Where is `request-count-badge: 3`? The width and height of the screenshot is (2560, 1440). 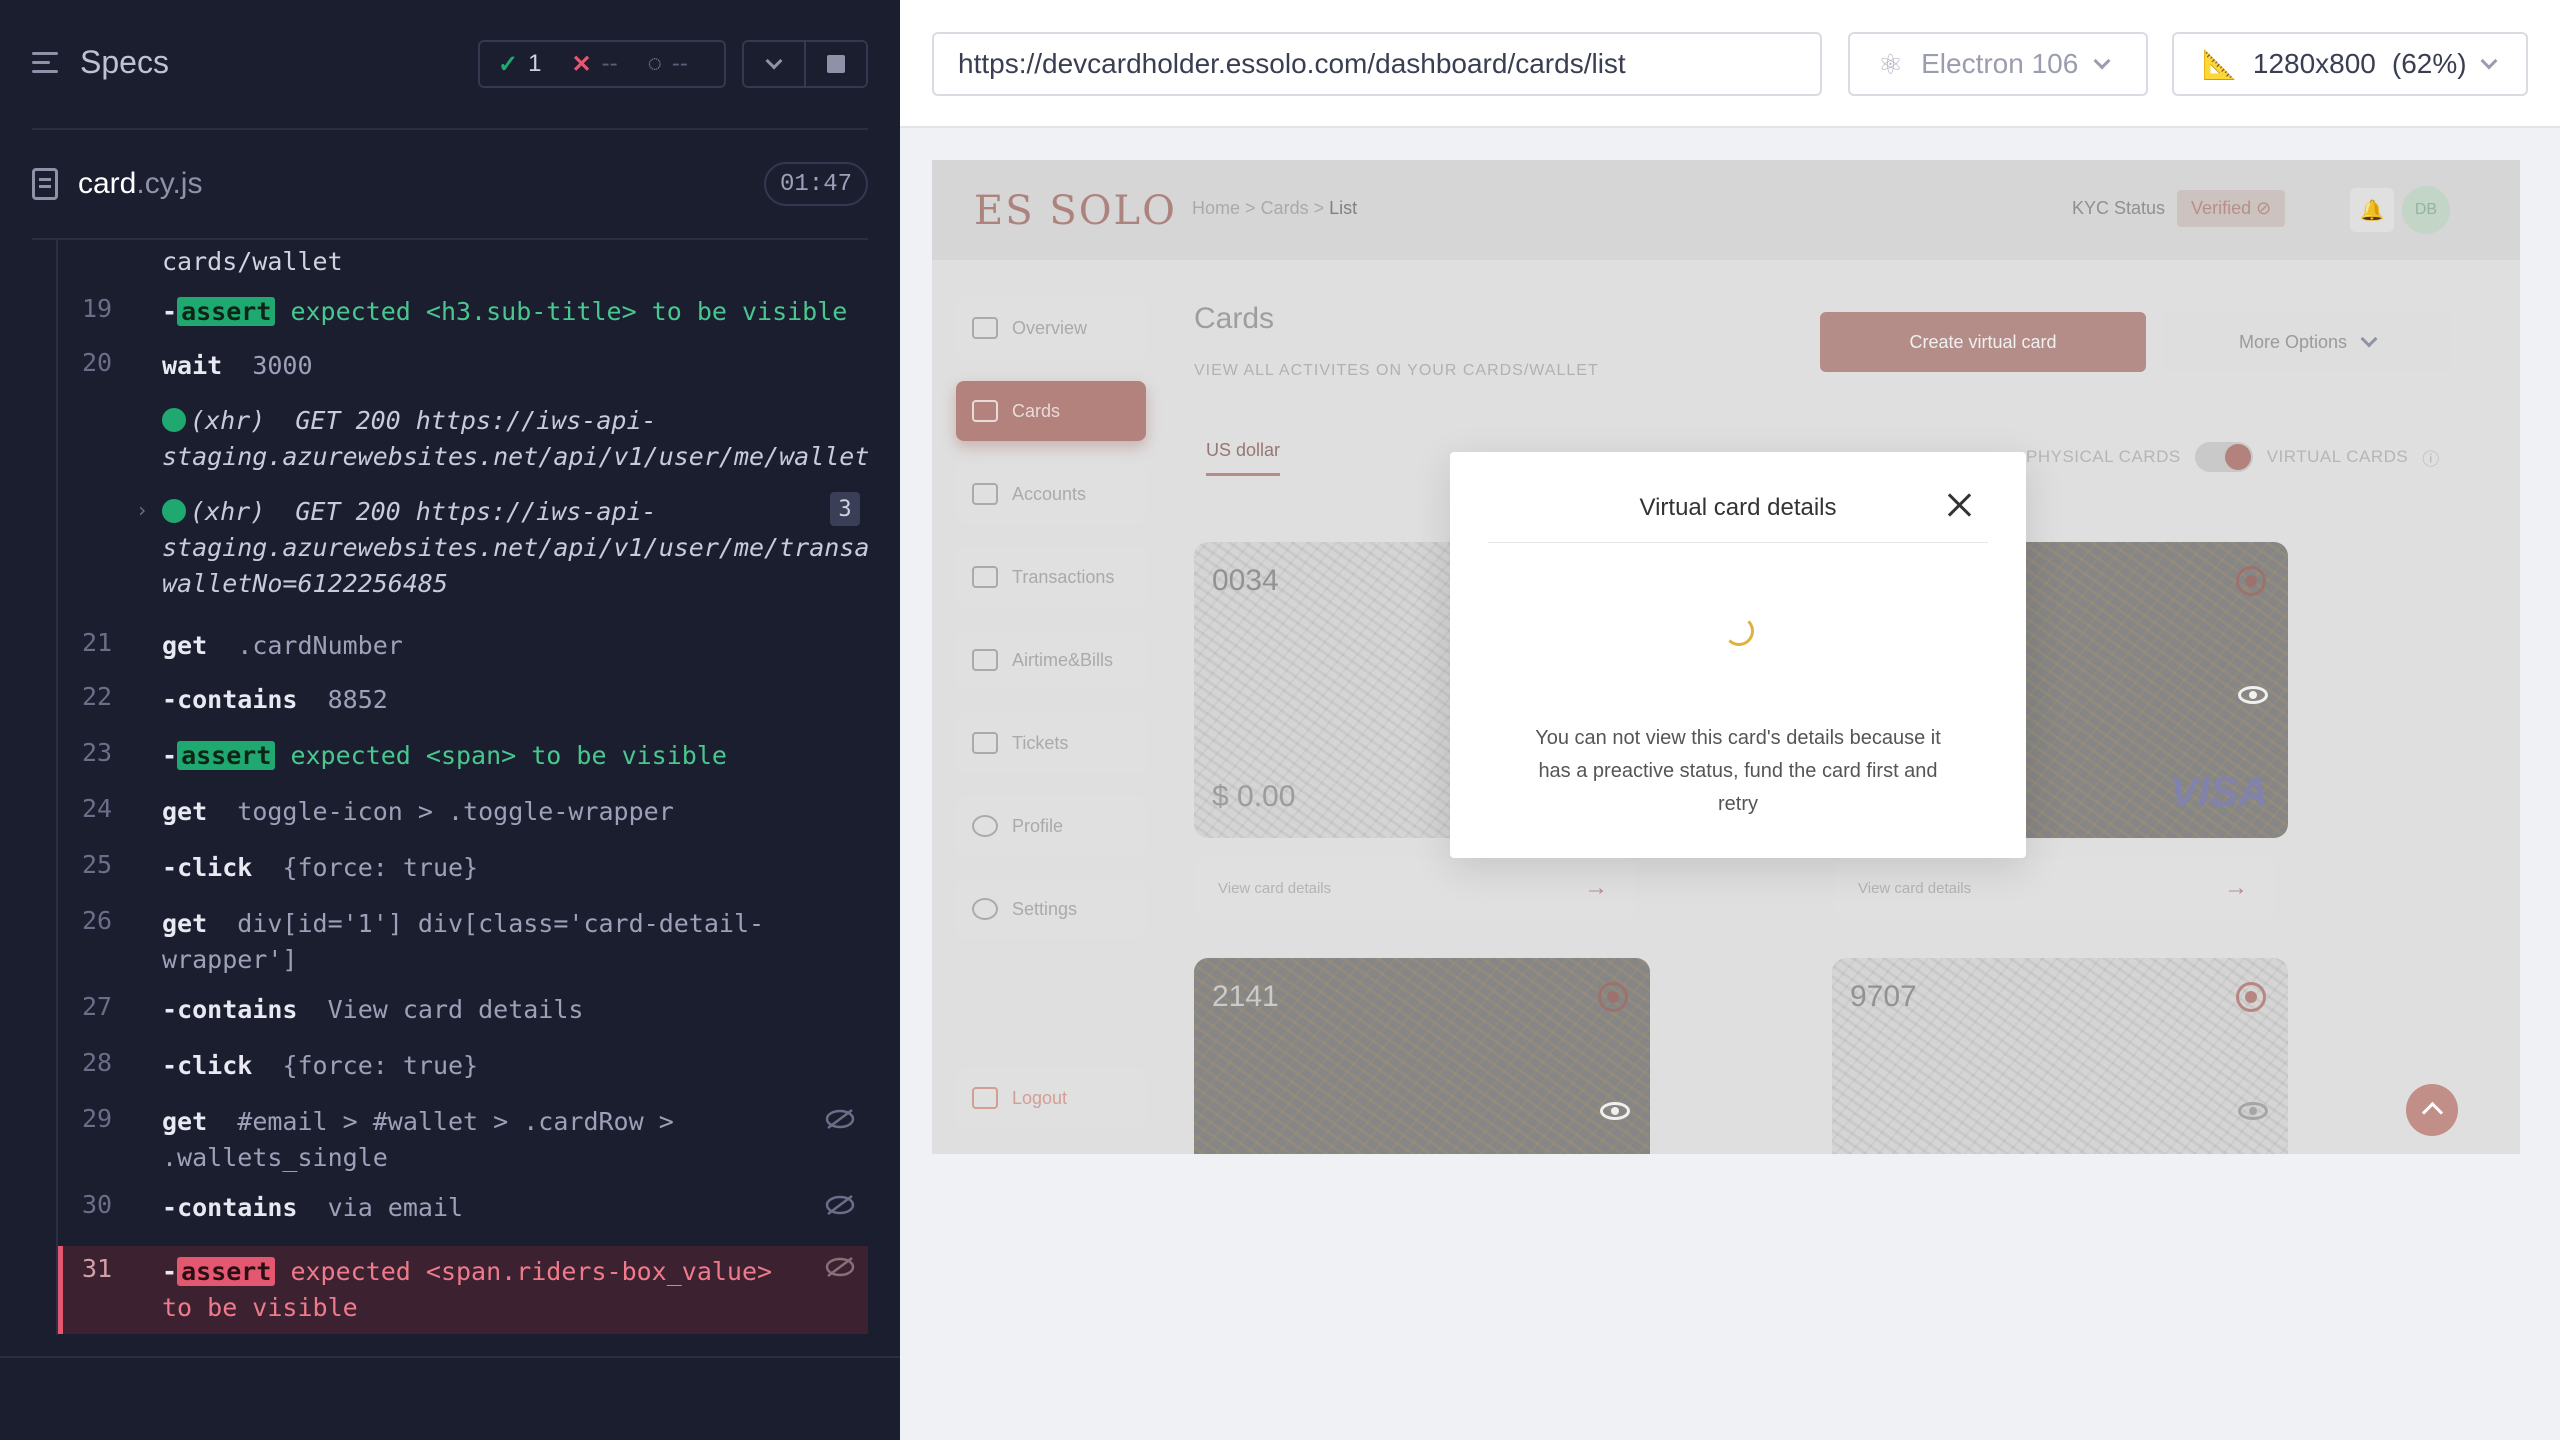 request-count-badge: 3 is located at coordinates (845, 509).